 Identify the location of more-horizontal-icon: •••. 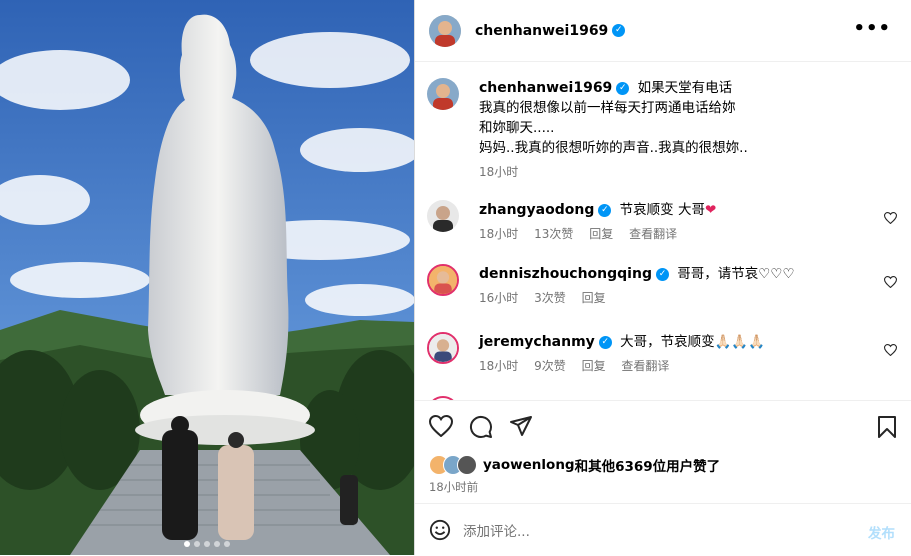
(872, 28).